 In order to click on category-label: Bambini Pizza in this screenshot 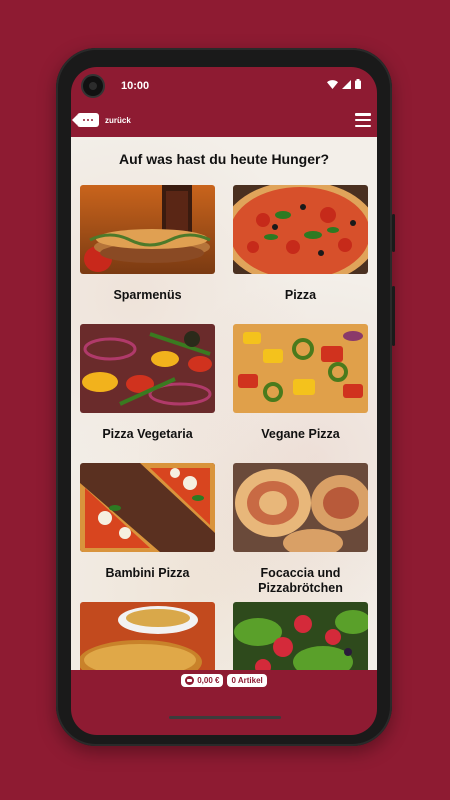, I will do `click(147, 573)`.